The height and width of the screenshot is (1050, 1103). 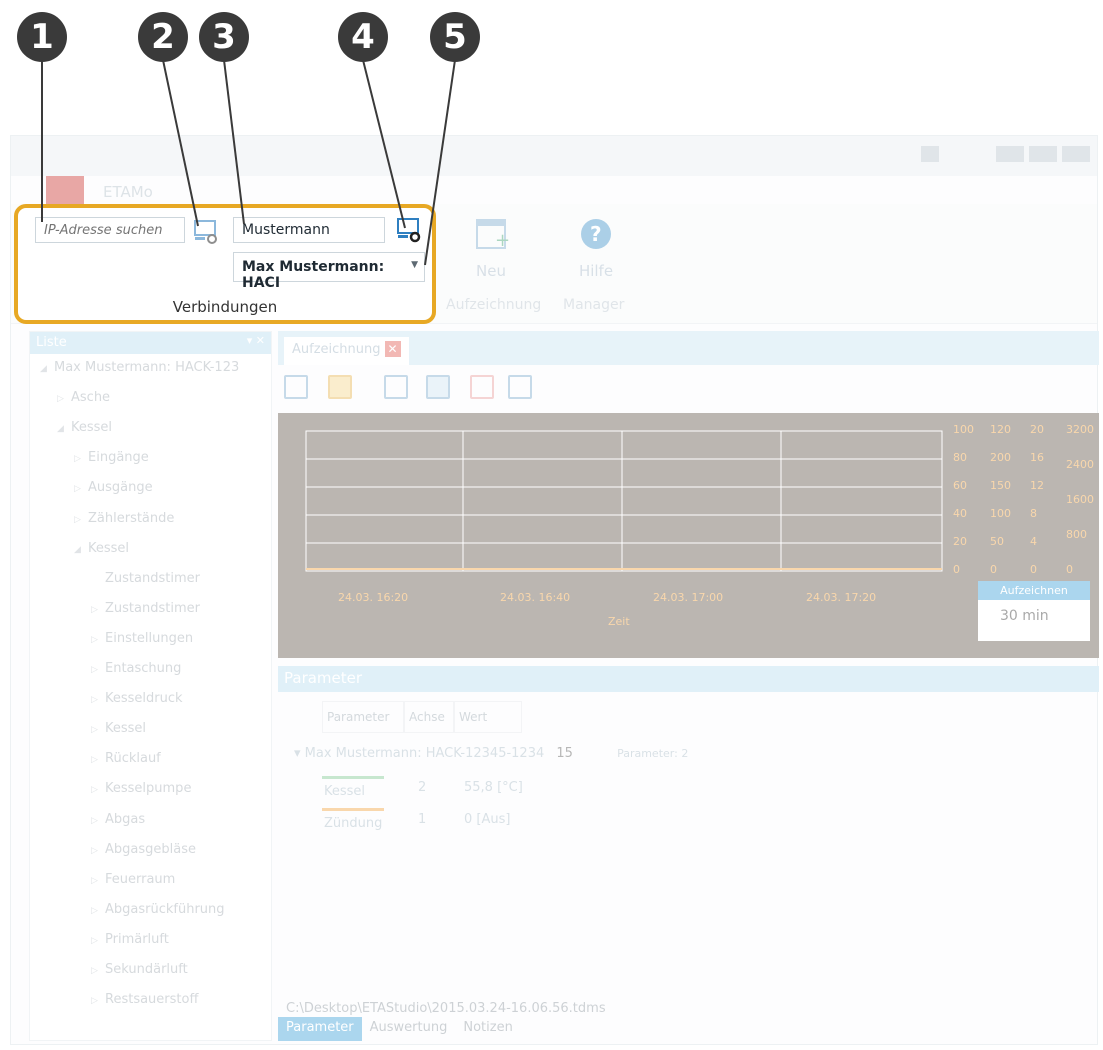 I want to click on record-window-control: Aufzeichnen 30 min, so click(x=1034, y=611).